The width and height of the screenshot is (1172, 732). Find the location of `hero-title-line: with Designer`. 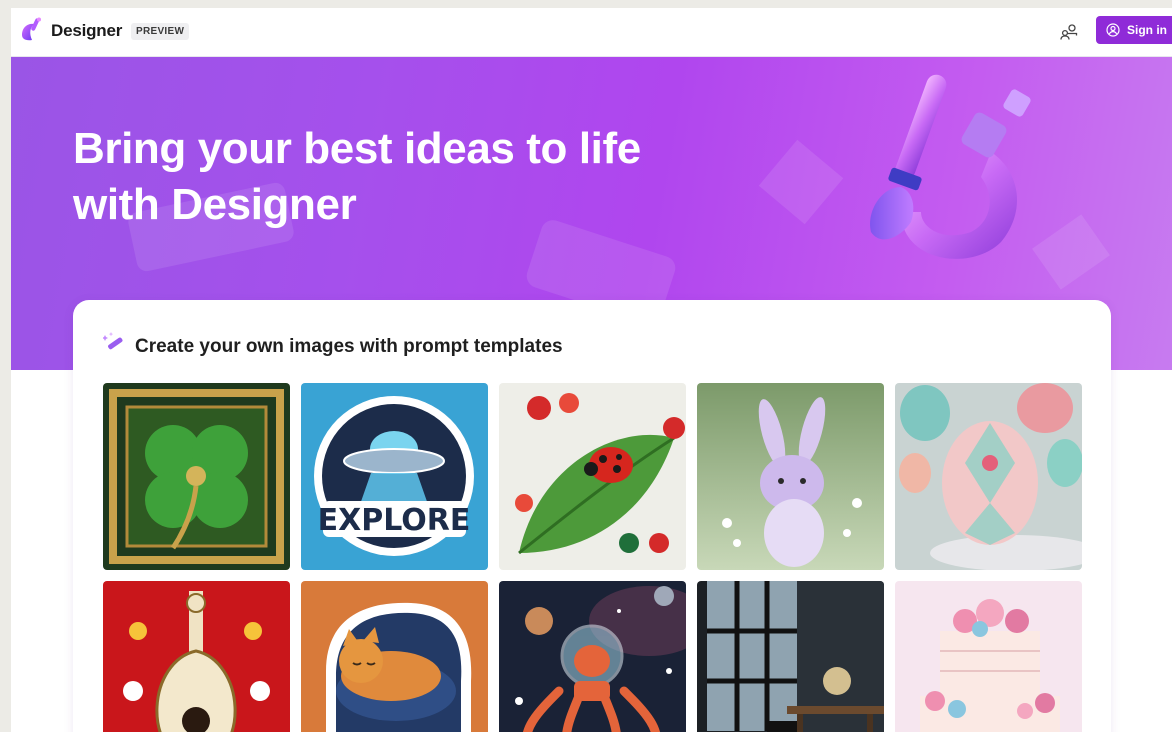

hero-title-line: with Designer is located at coordinates (215, 204).